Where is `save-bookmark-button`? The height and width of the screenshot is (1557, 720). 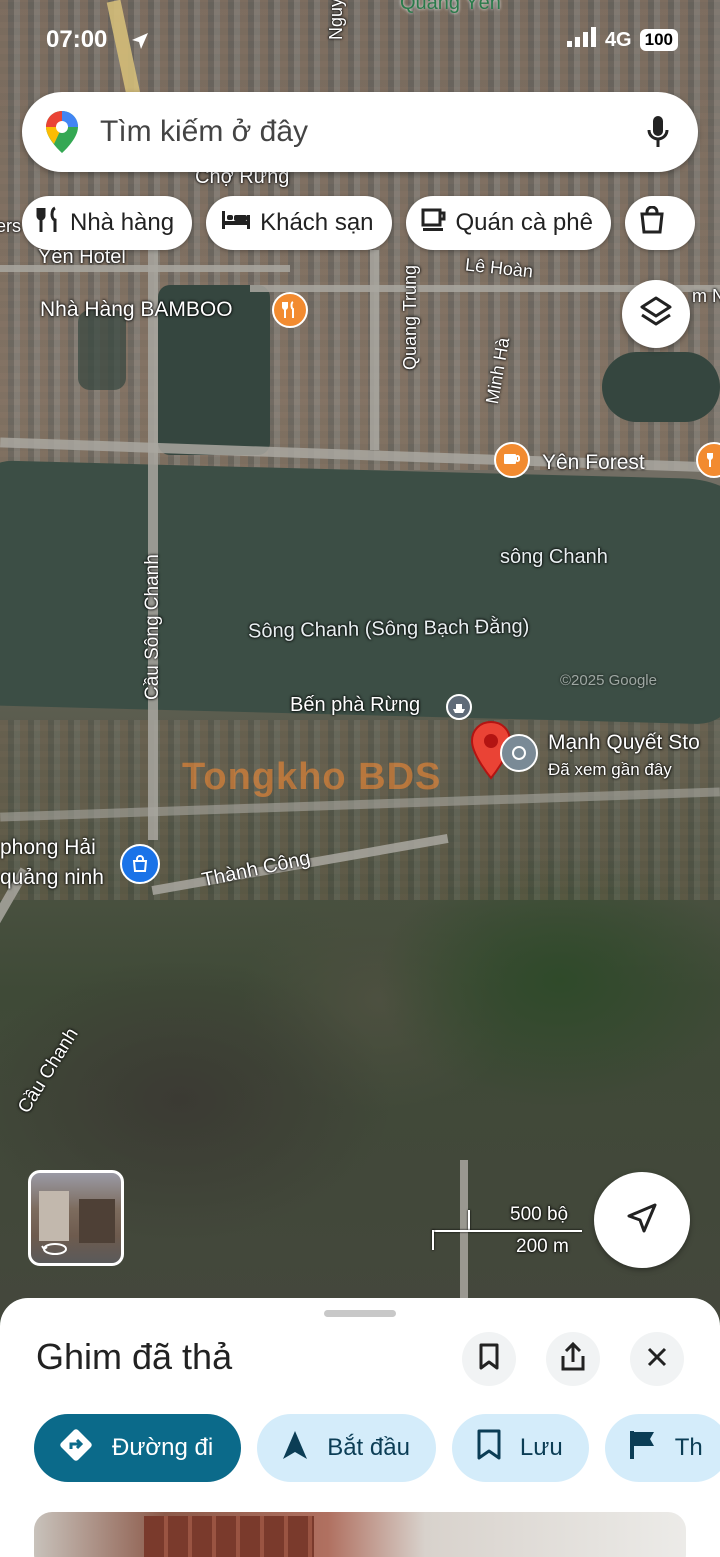
save-bookmark-button is located at coordinates (489, 1359).